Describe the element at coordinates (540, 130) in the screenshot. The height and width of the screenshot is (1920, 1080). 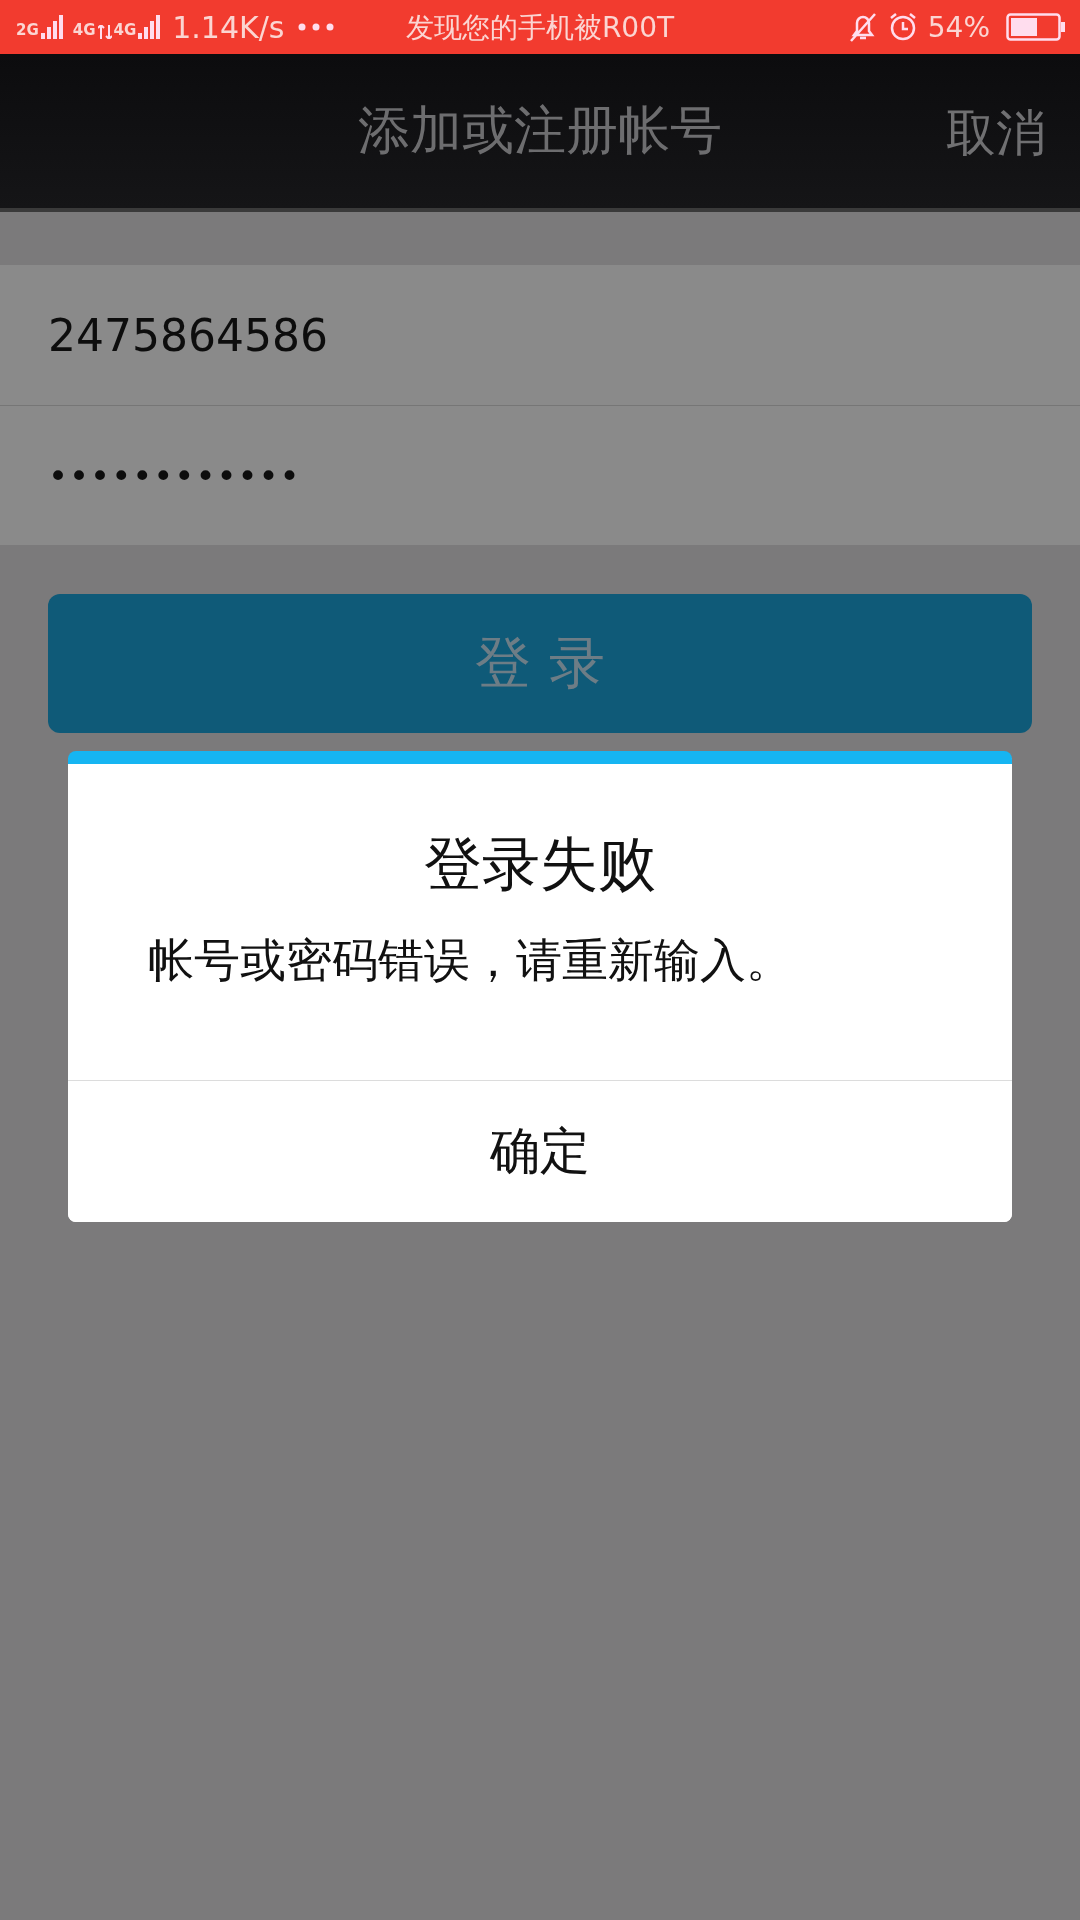
I see `screen-title: 添加或注册帐号` at that location.